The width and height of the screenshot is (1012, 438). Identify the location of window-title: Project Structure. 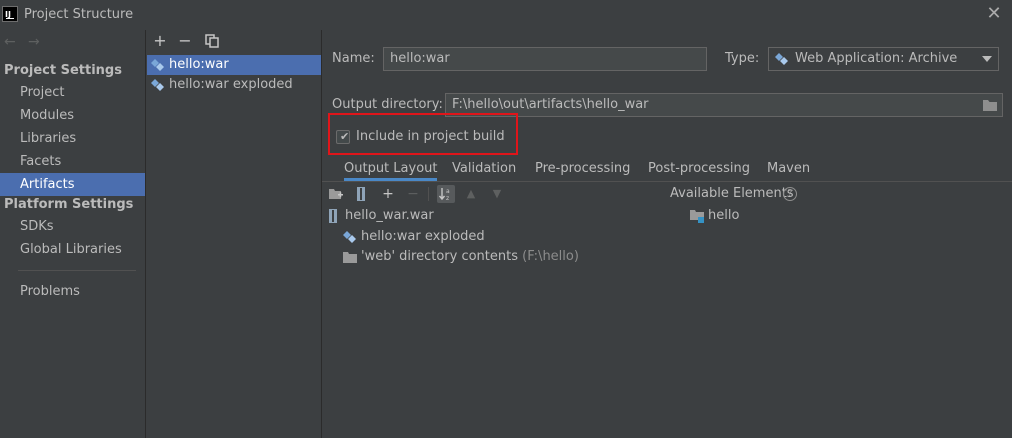
(79, 14).